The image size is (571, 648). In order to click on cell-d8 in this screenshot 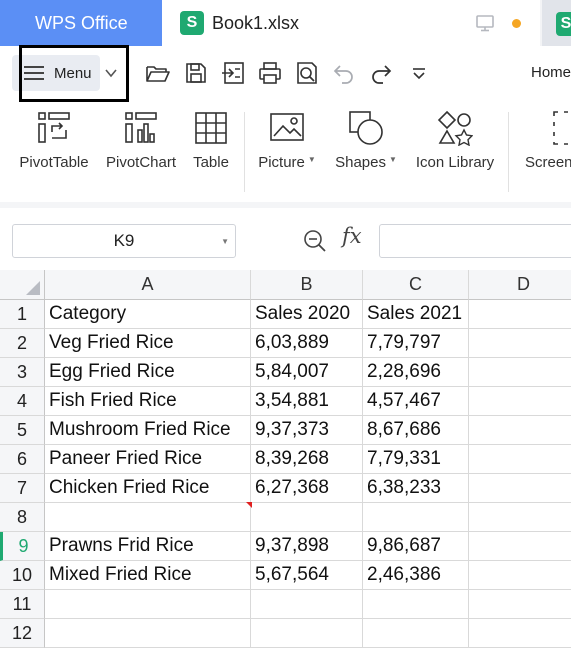, I will do `click(520, 517)`.